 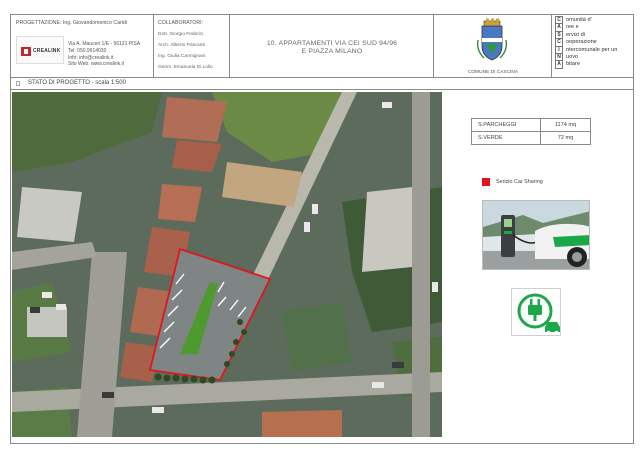 What do you see at coordinates (559, 64) in the screenshot?
I see `acronym-letter: A` at bounding box center [559, 64].